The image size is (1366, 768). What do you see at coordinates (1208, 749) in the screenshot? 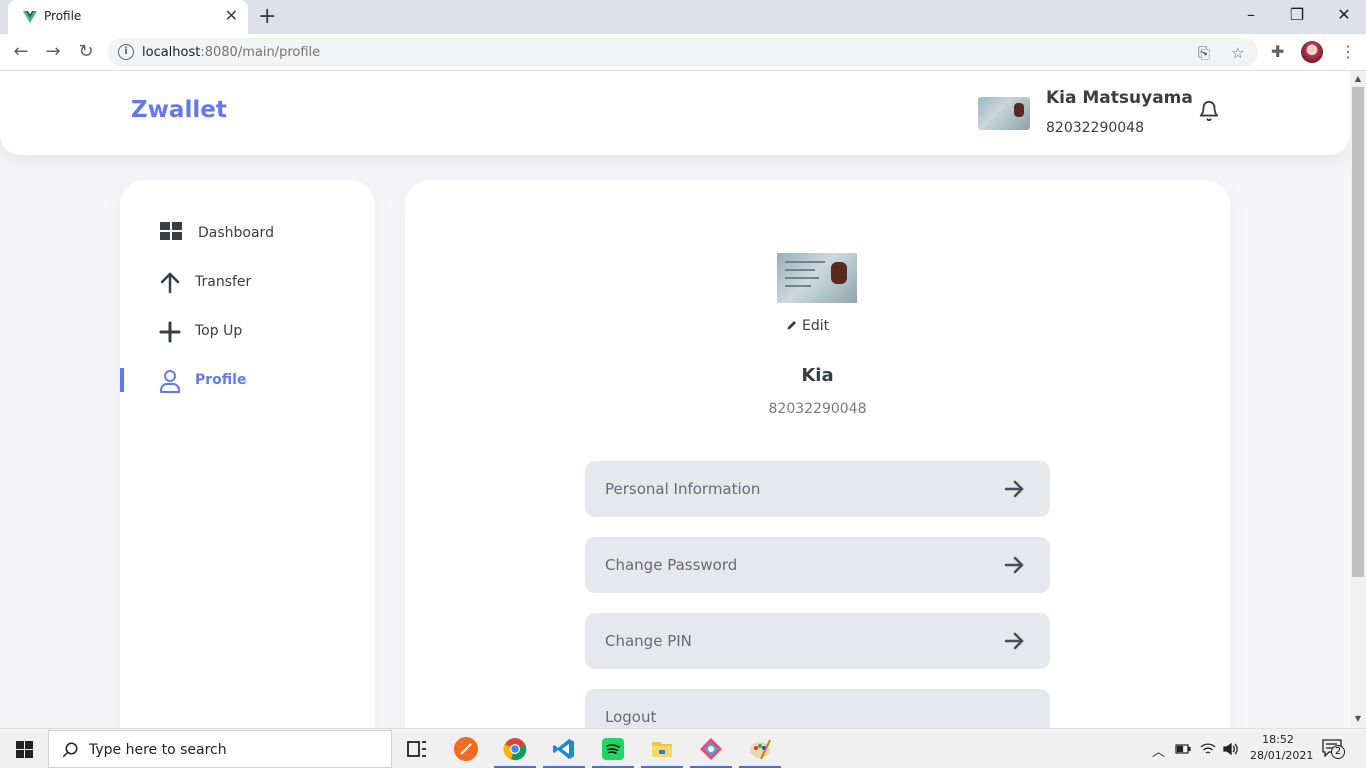
I see `wifi-icon` at bounding box center [1208, 749].